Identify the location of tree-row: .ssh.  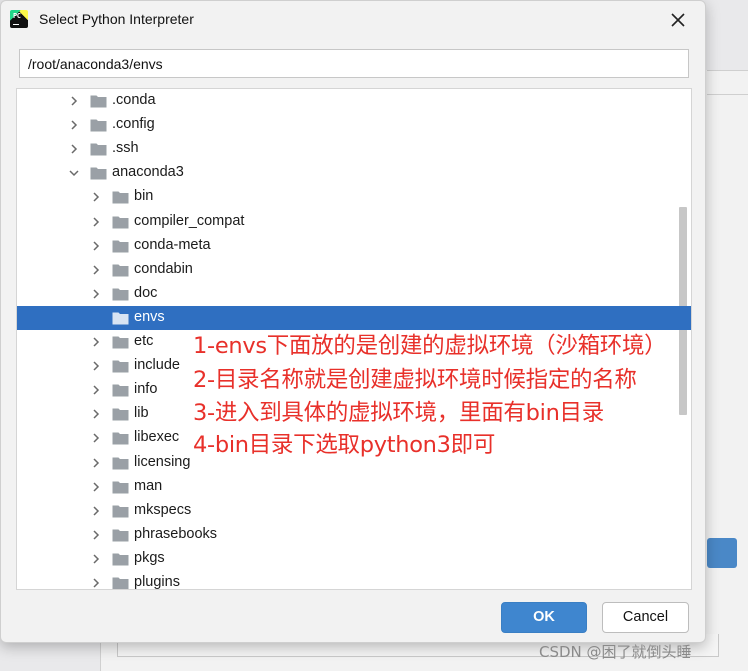
(354, 149).